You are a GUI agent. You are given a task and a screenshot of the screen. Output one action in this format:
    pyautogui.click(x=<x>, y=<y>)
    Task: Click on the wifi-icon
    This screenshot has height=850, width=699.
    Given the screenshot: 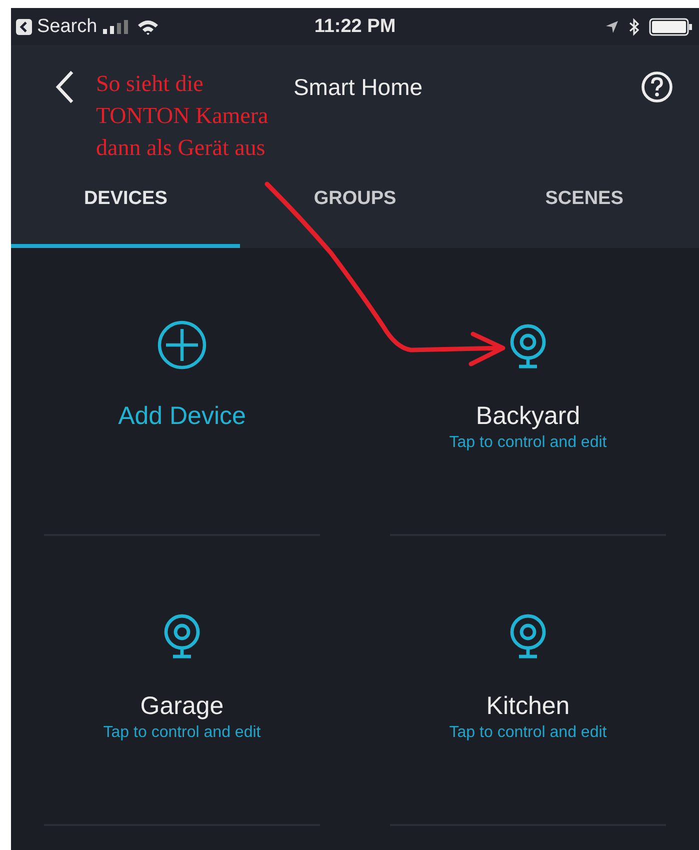 What is the action you would take?
    pyautogui.click(x=148, y=26)
    